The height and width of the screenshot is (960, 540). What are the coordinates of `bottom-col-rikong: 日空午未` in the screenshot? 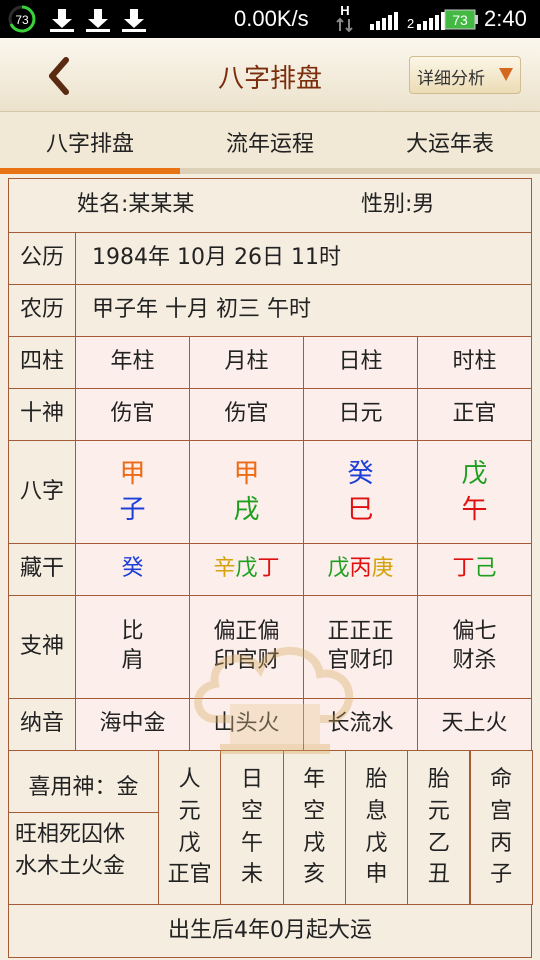 It's located at (252, 827).